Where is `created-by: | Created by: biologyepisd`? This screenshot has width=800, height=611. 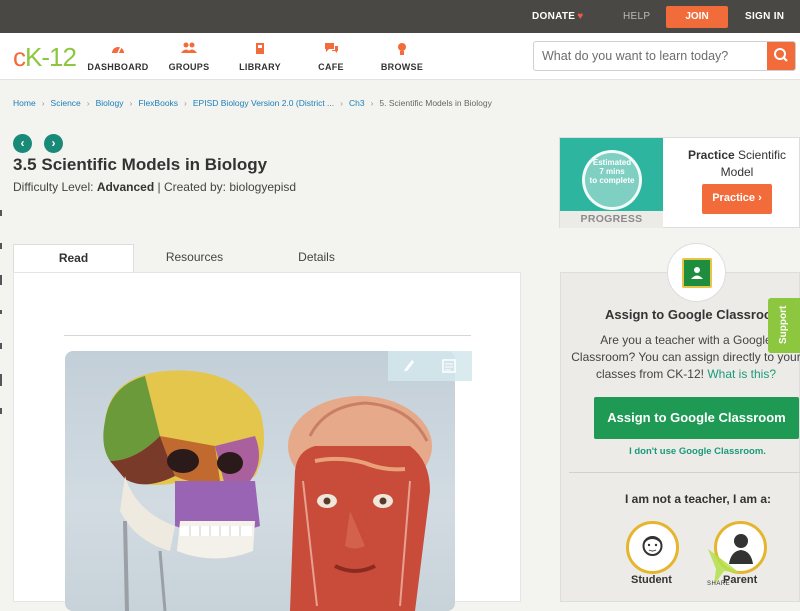 created-by: | Created by: biologyepisd is located at coordinates (225, 187).